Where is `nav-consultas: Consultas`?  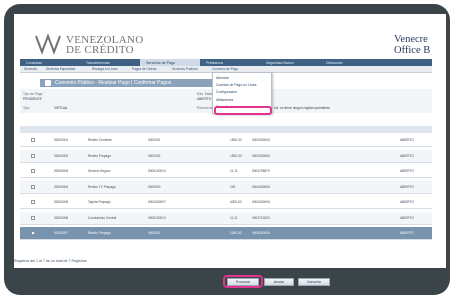 nav-consultas: Consultas is located at coordinates (50, 62).